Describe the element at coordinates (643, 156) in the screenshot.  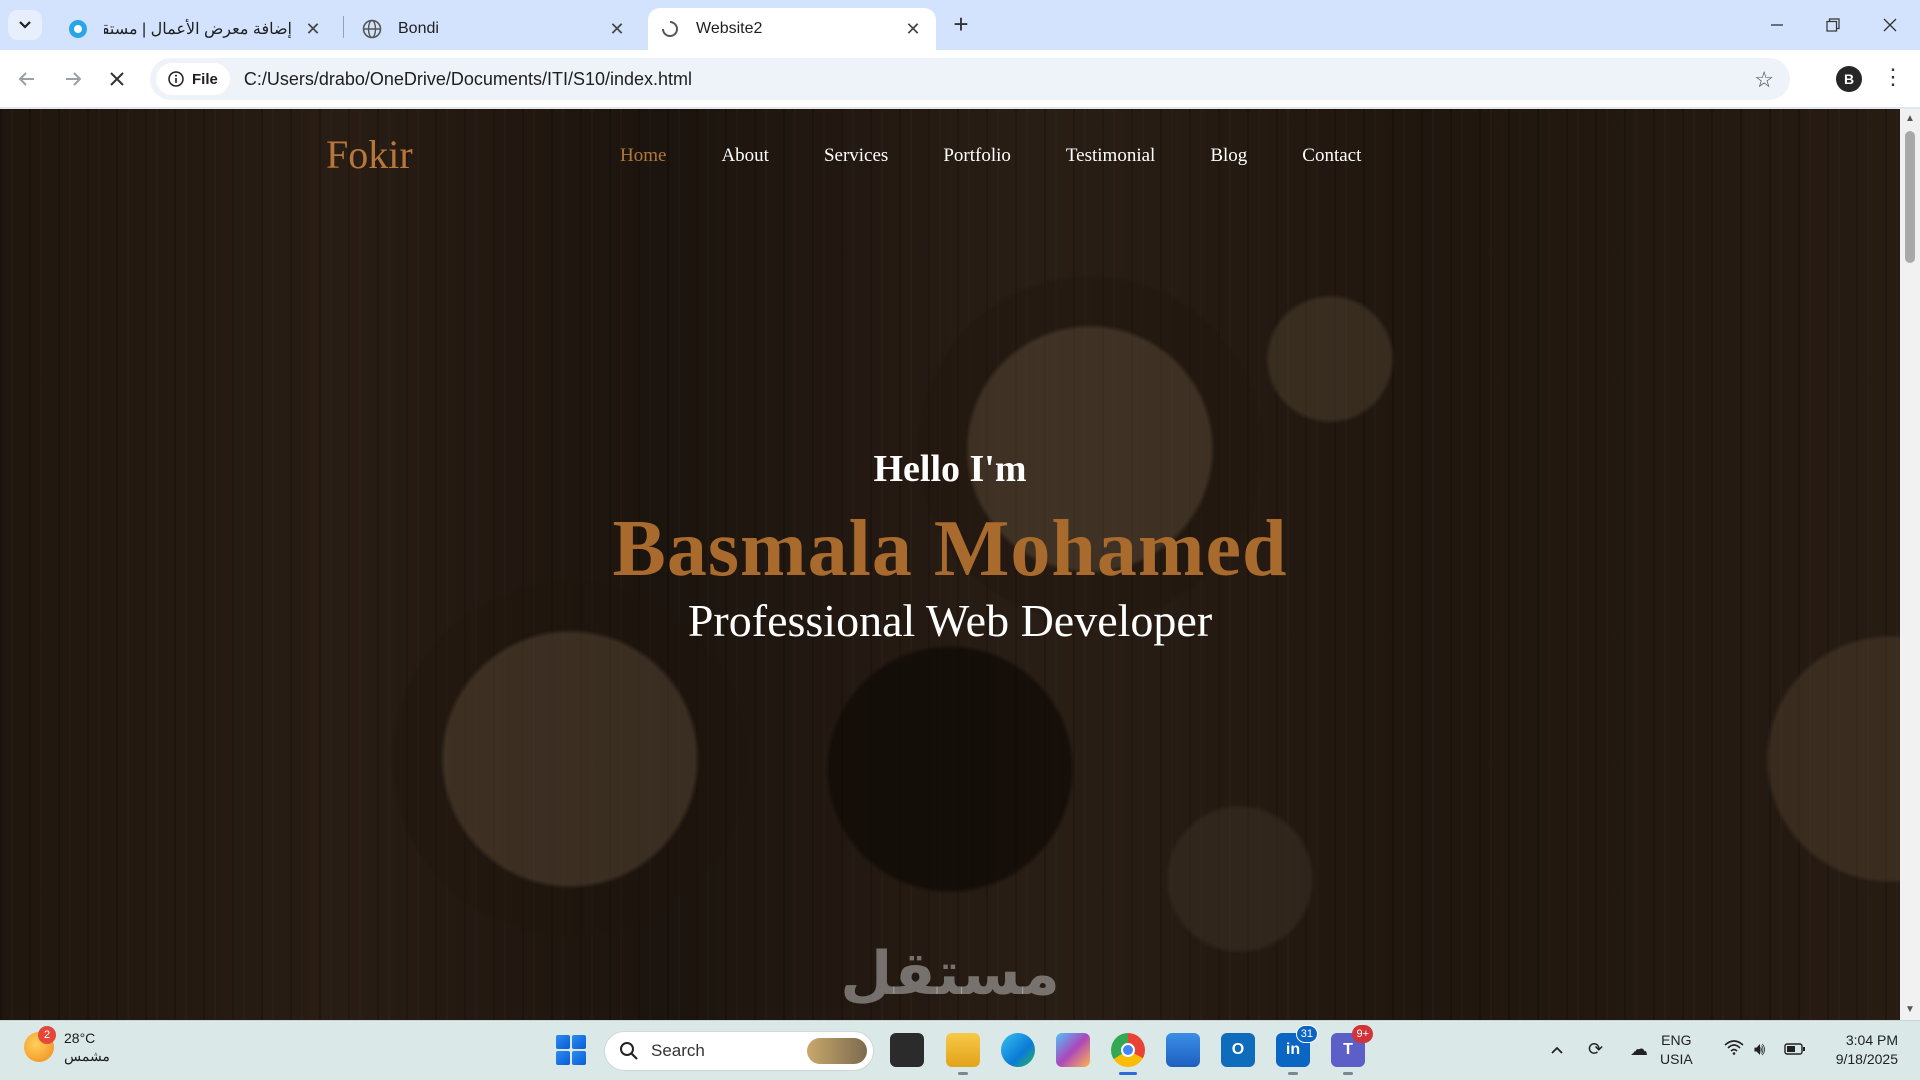
I see `nav-home: Home` at that location.